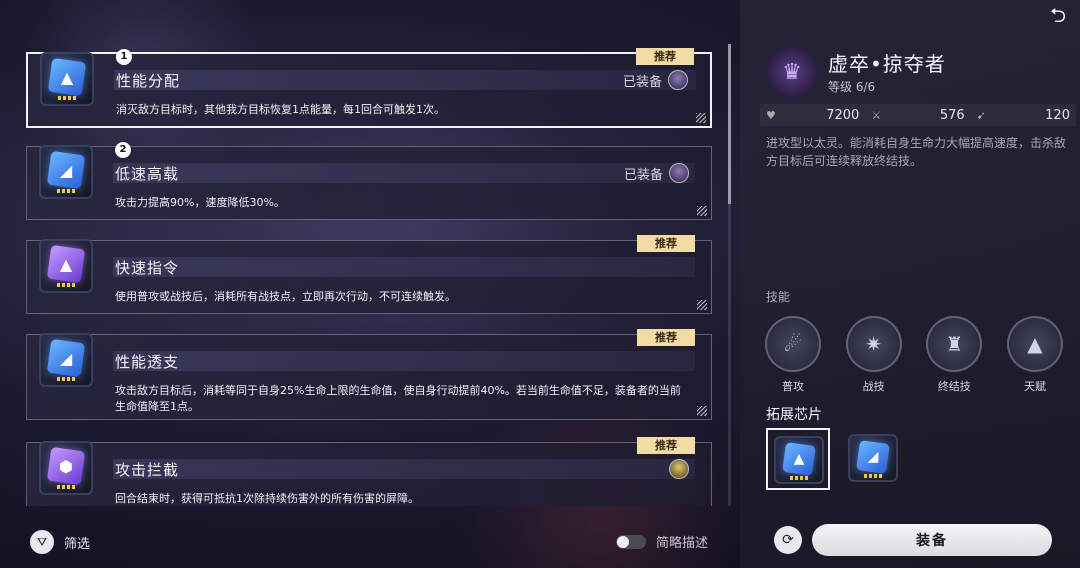 The width and height of the screenshot is (1080, 568). Describe the element at coordinates (873, 344) in the screenshot. I see `burst-icon: ✷` at that location.